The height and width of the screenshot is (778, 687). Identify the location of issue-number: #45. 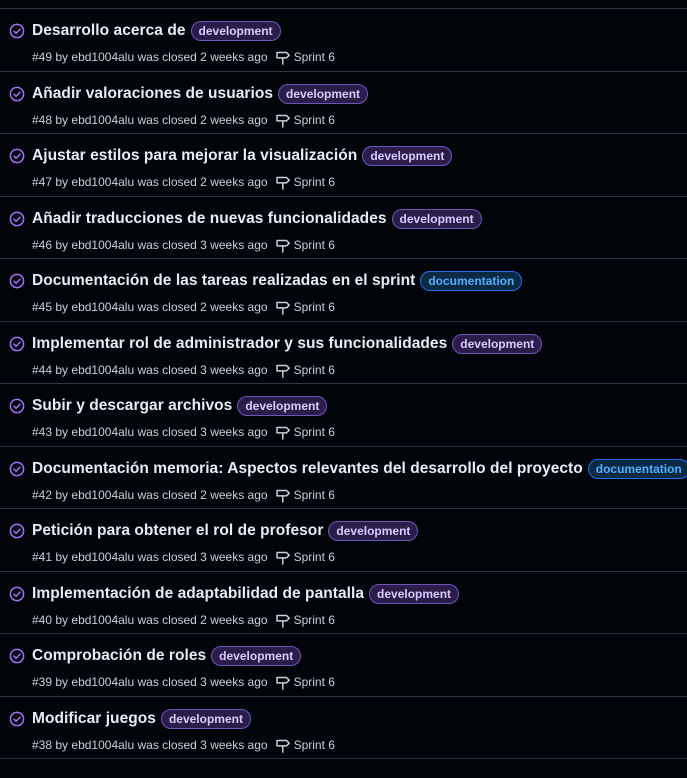
(42, 307).